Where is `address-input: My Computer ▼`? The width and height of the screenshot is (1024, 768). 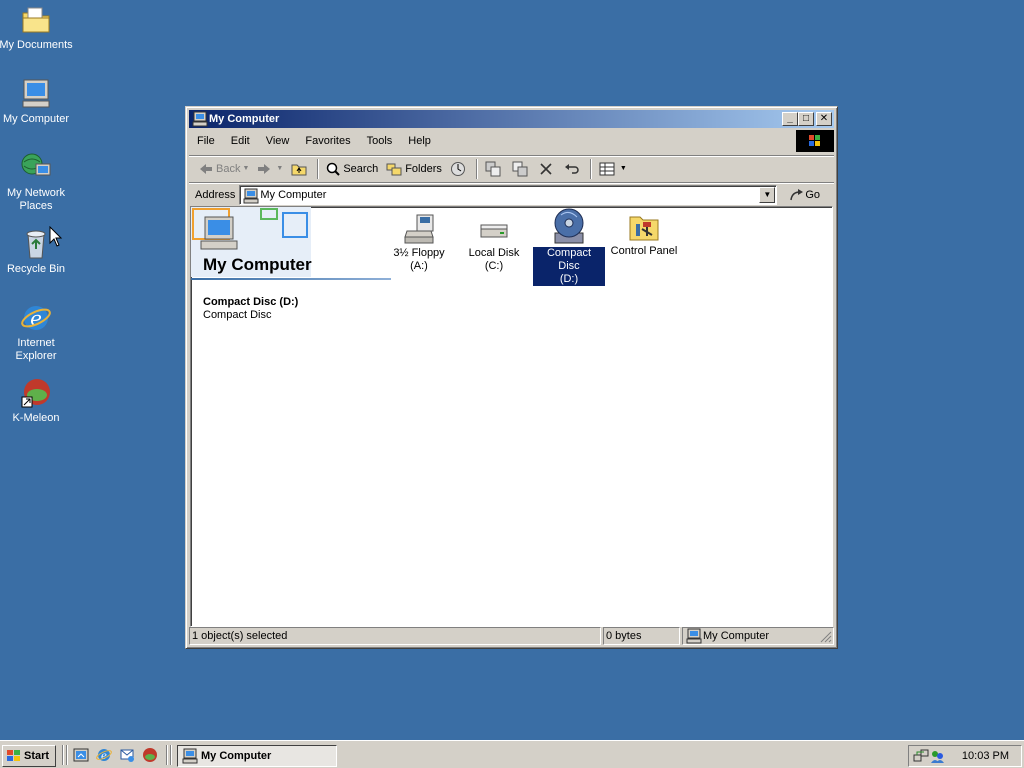 address-input: My Computer ▼ is located at coordinates (508, 194).